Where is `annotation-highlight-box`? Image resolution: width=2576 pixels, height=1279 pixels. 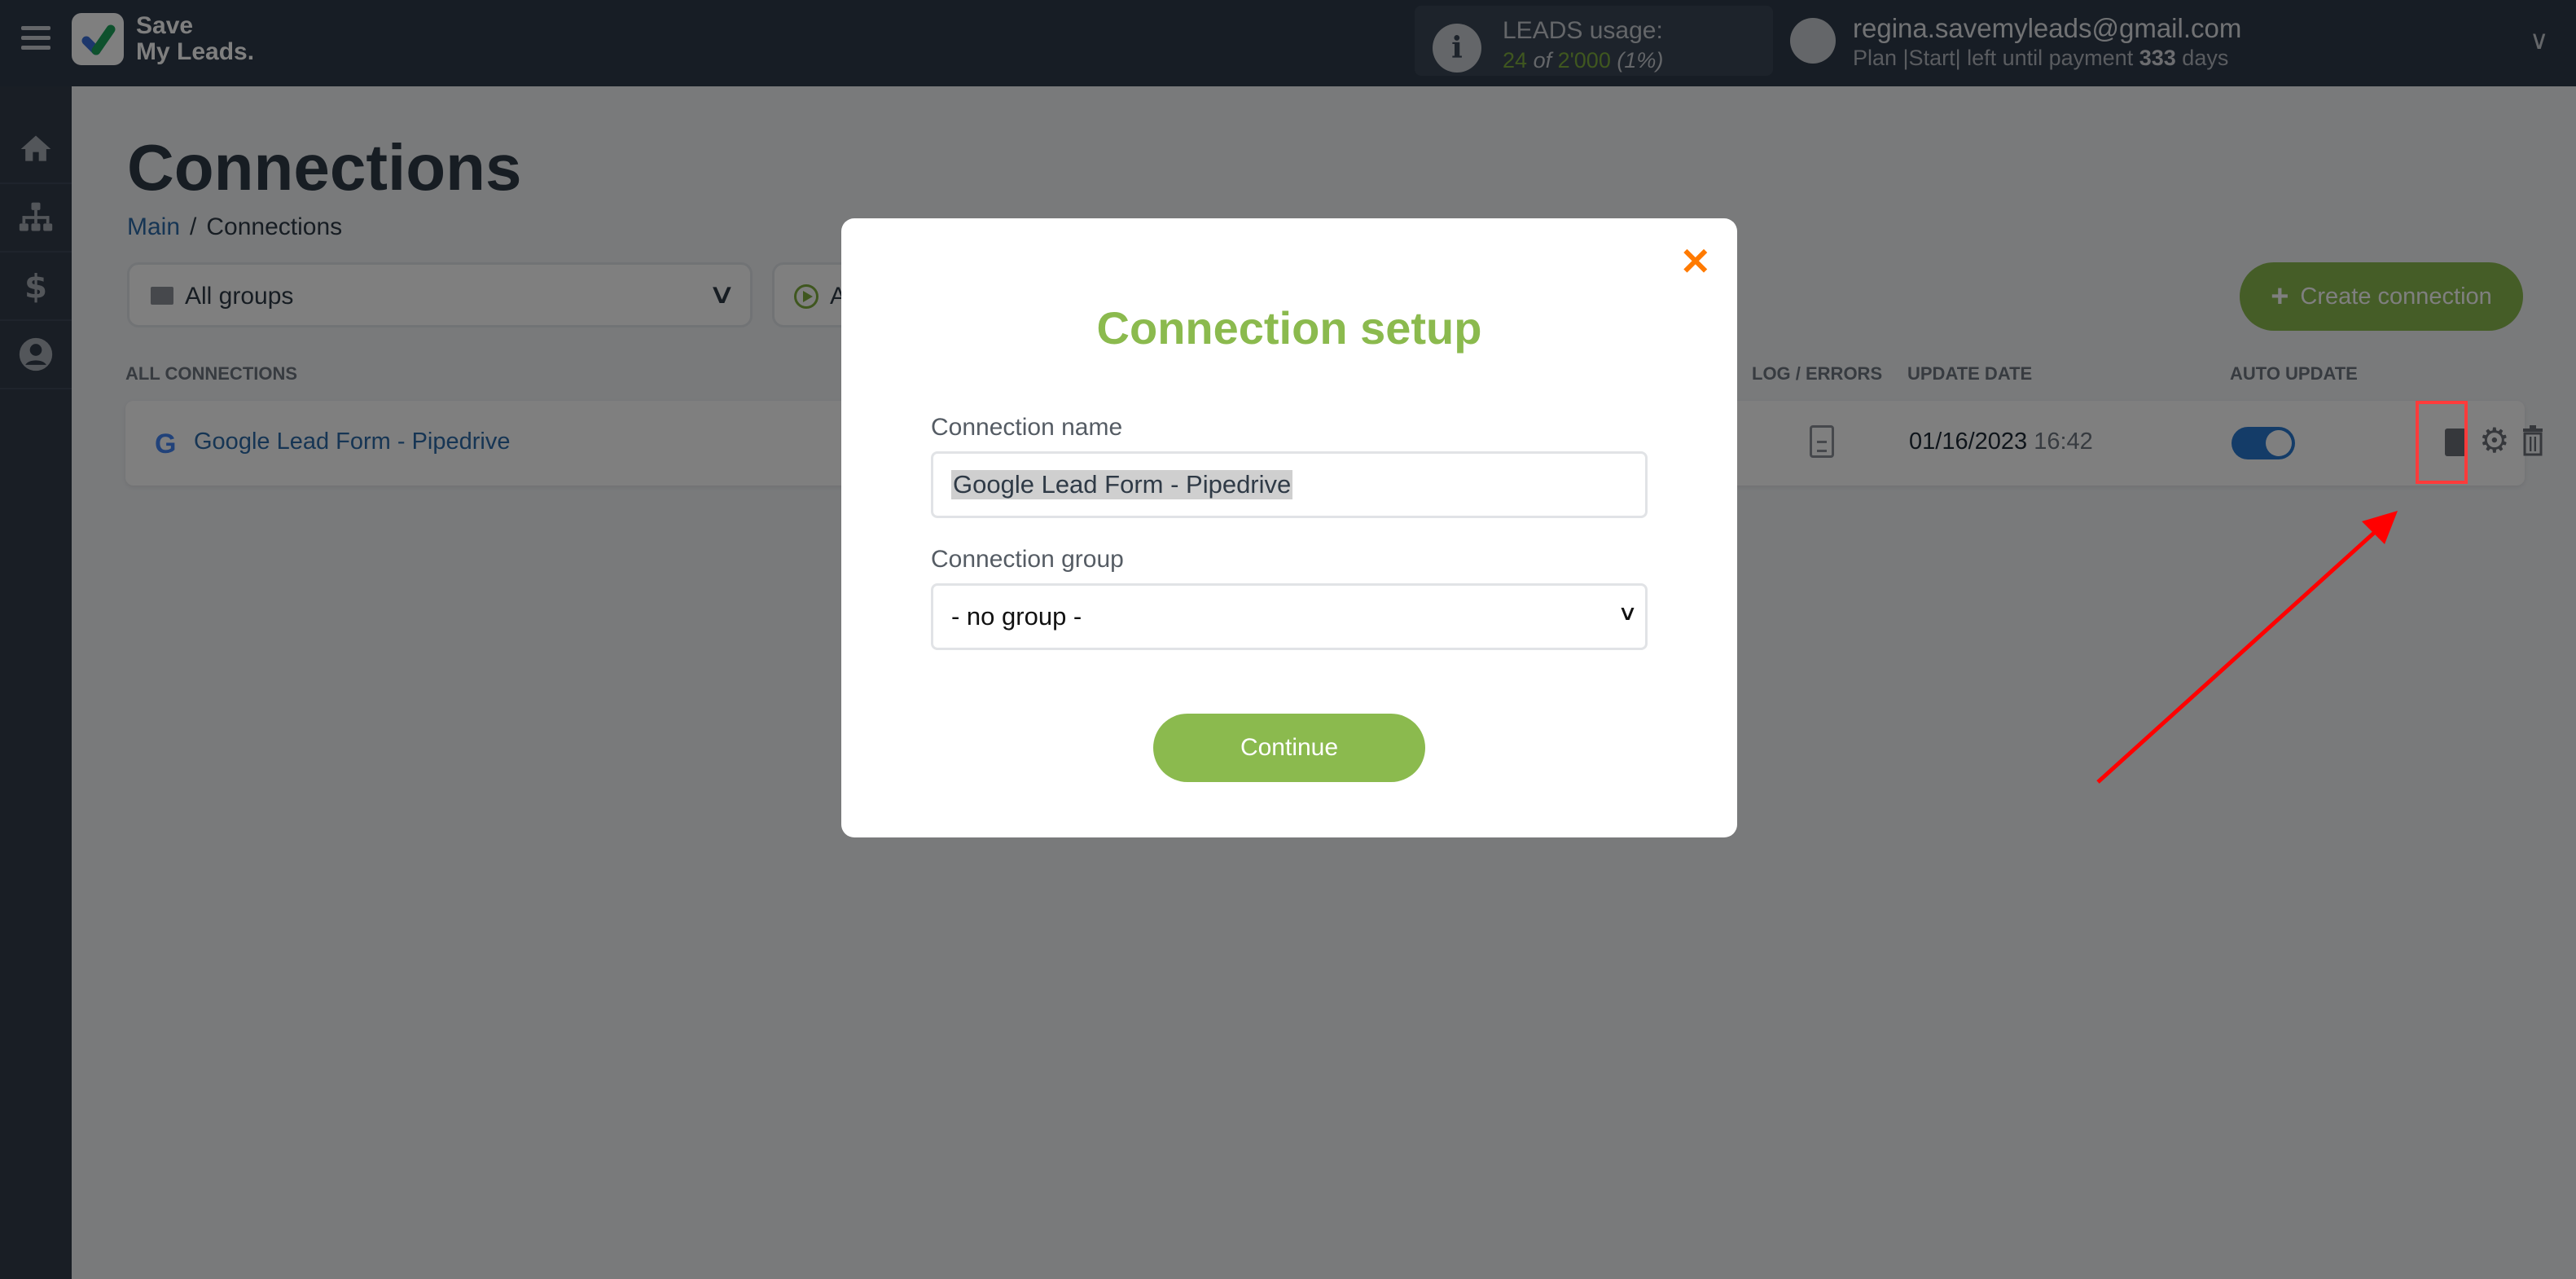 annotation-highlight-box is located at coordinates (2442, 443).